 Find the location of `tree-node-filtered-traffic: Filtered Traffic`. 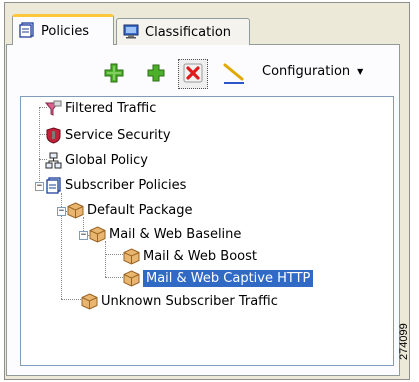

tree-node-filtered-traffic: Filtered Traffic is located at coordinates (100, 108).